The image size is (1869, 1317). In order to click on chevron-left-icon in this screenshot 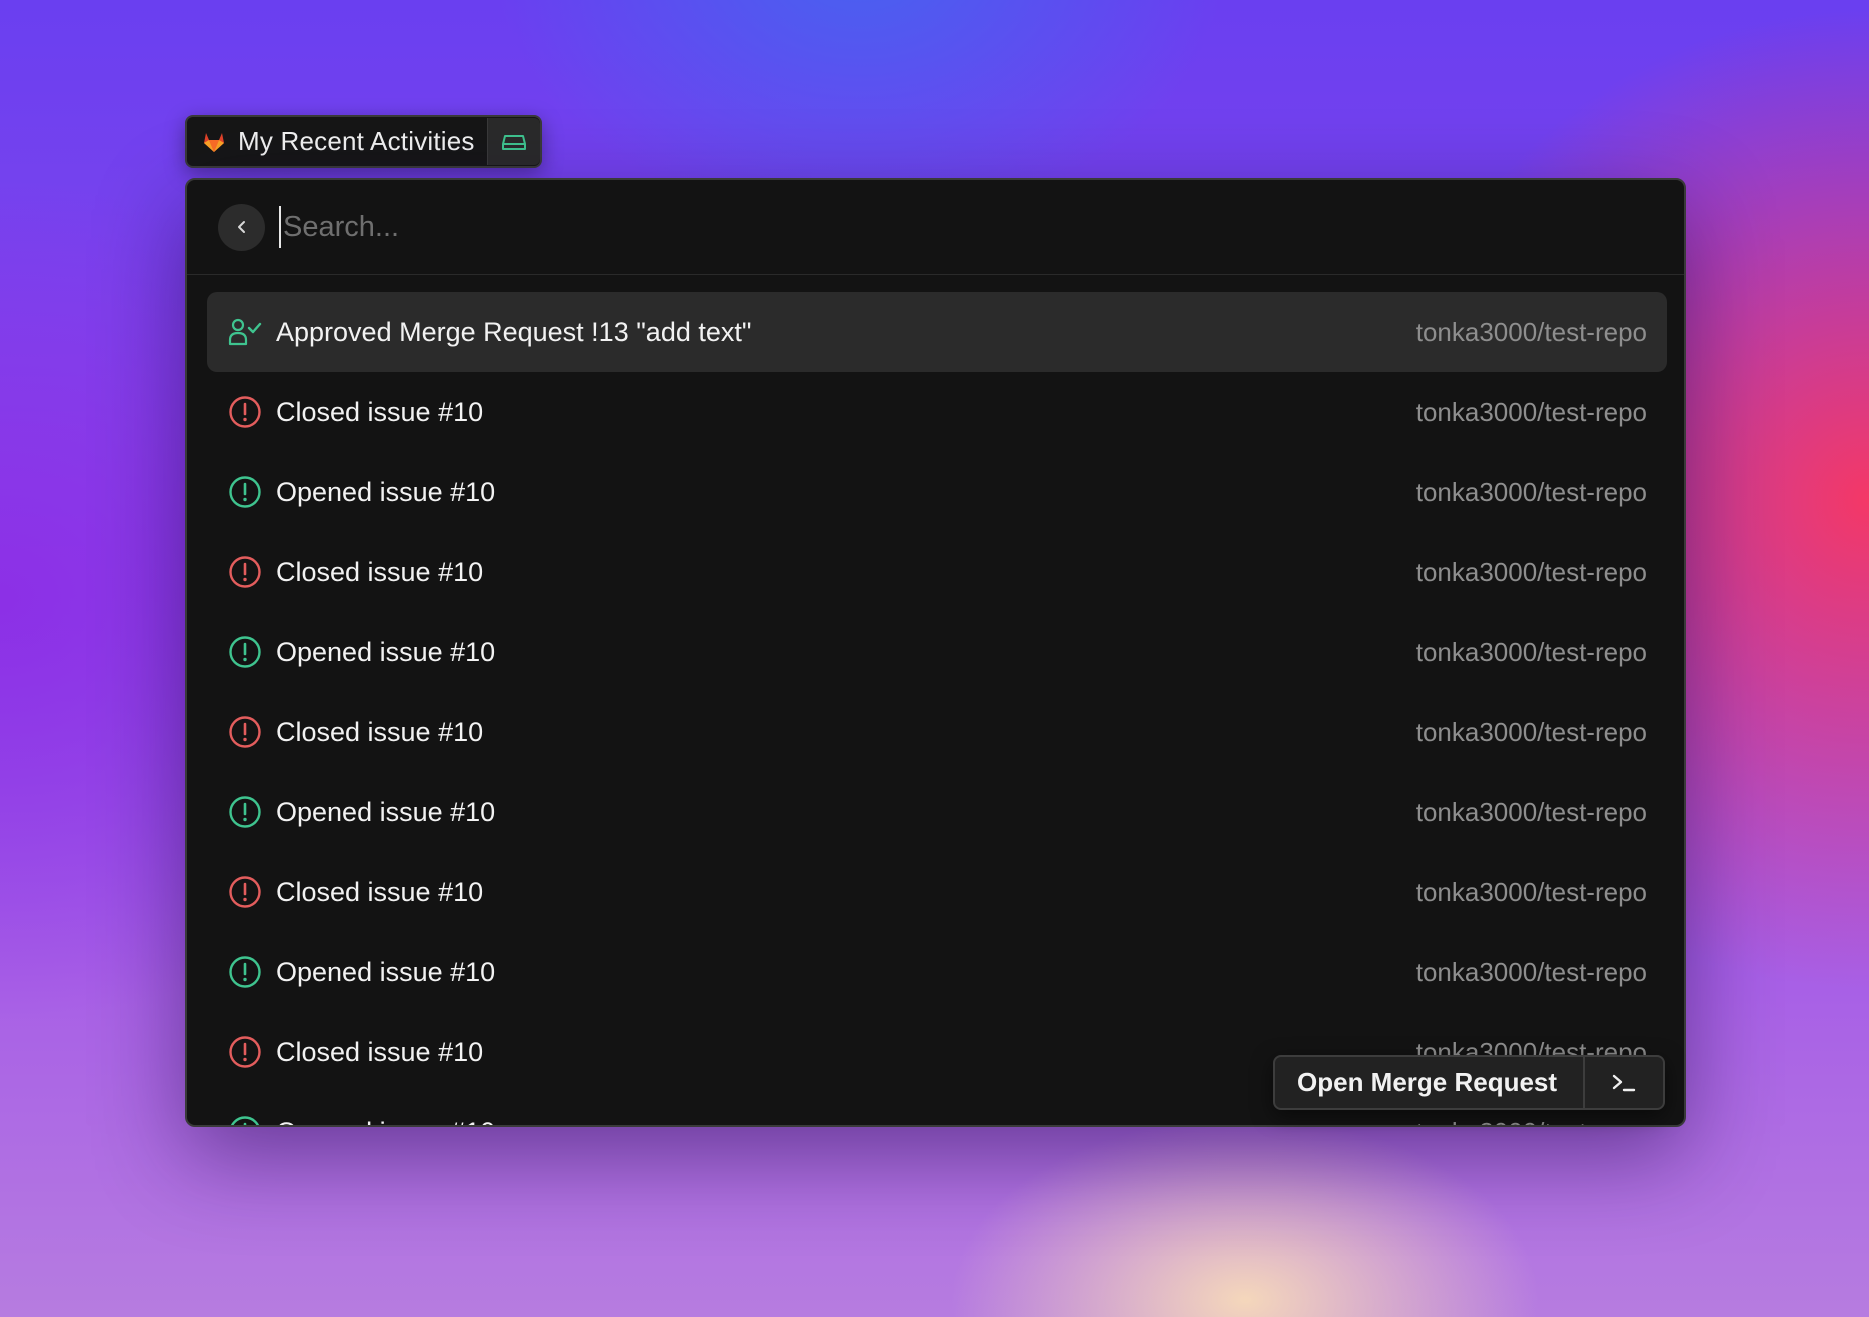, I will do `click(241, 227)`.